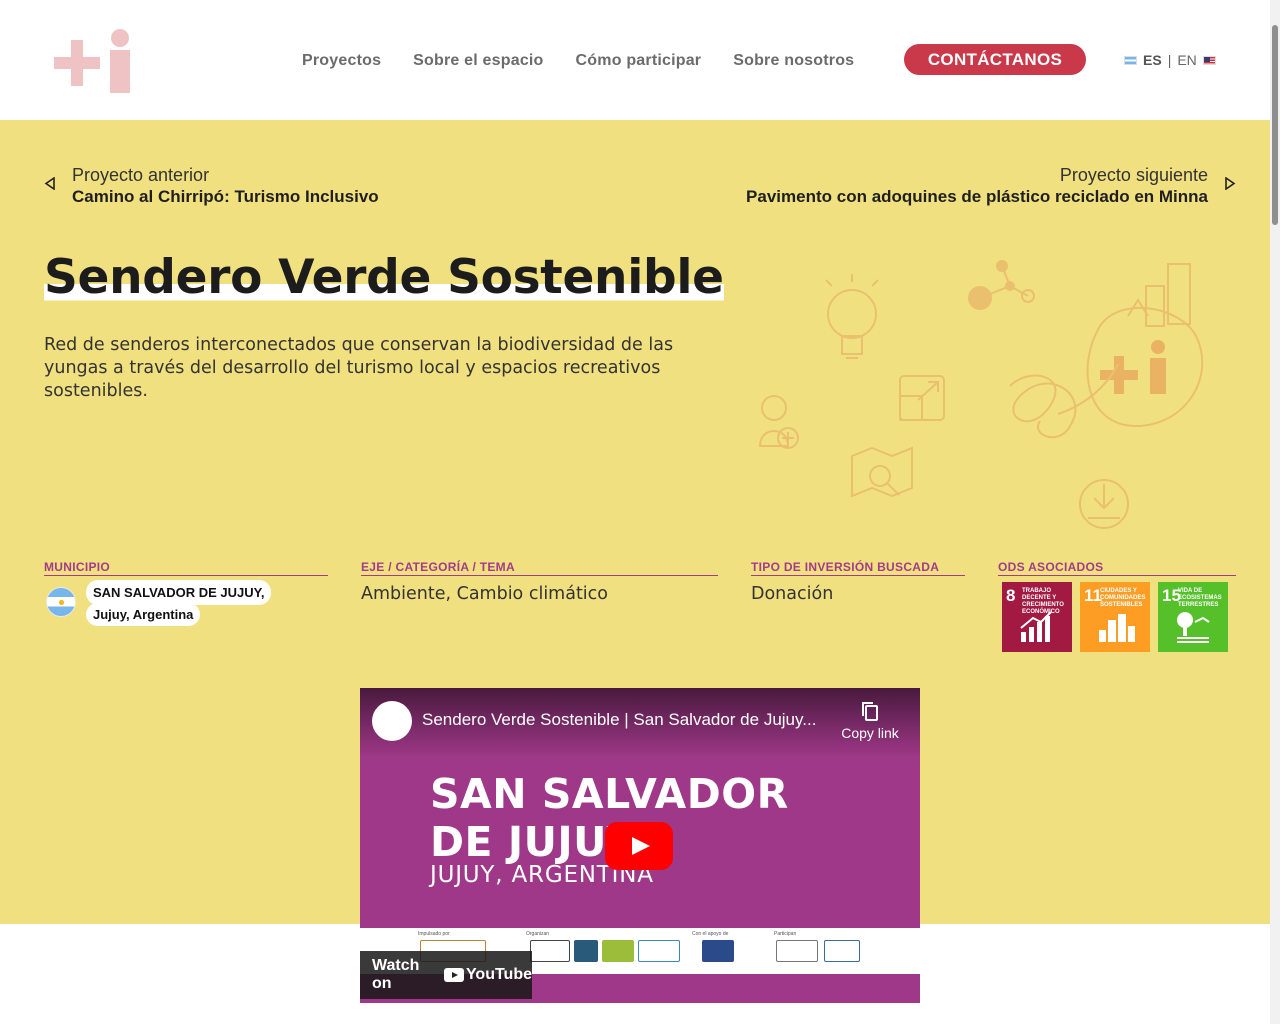  Describe the element at coordinates (539, 568) in the screenshot. I see `eje-label: EJE / CATEGORÍA / TEMA` at that location.